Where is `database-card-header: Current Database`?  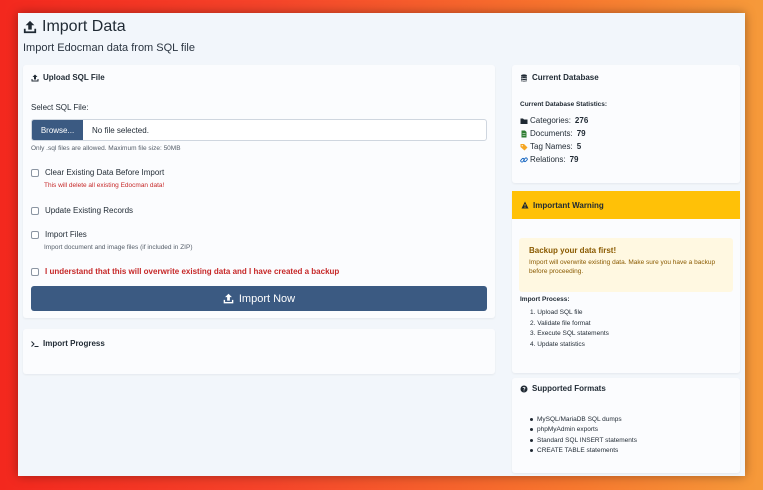 database-card-header: Current Database is located at coordinates (559, 77).